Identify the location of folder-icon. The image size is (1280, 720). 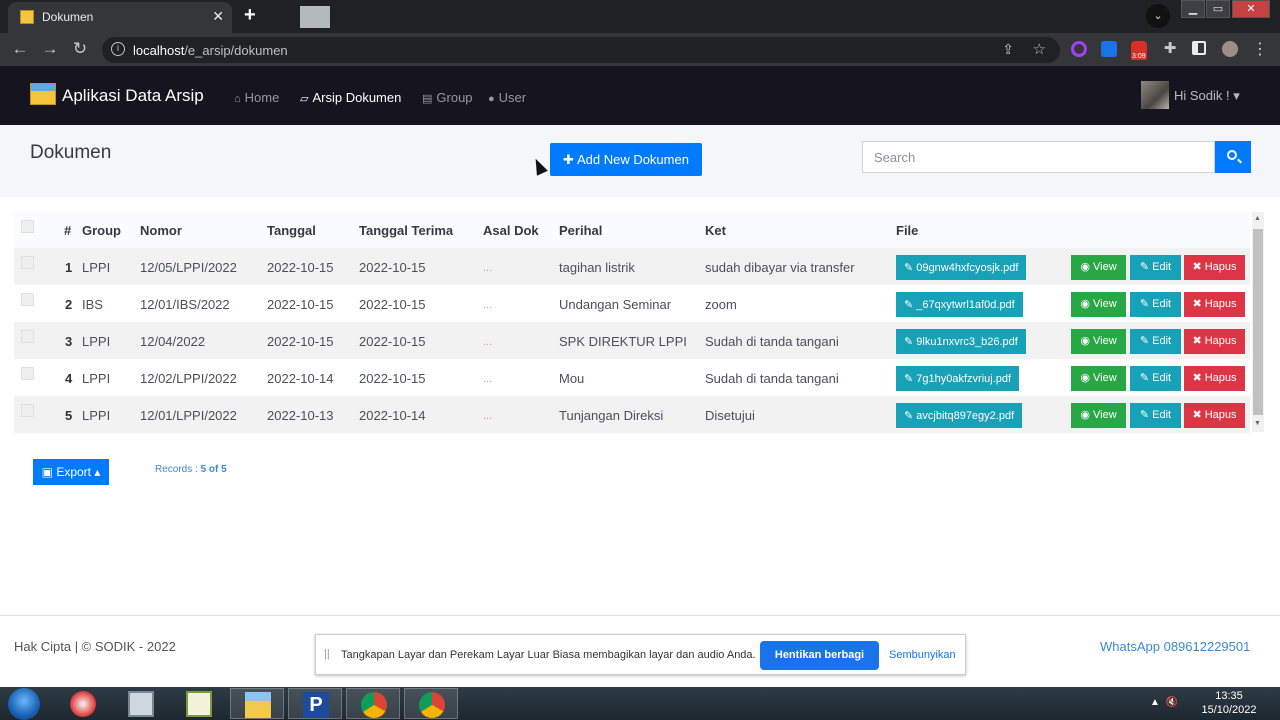
(258, 705).